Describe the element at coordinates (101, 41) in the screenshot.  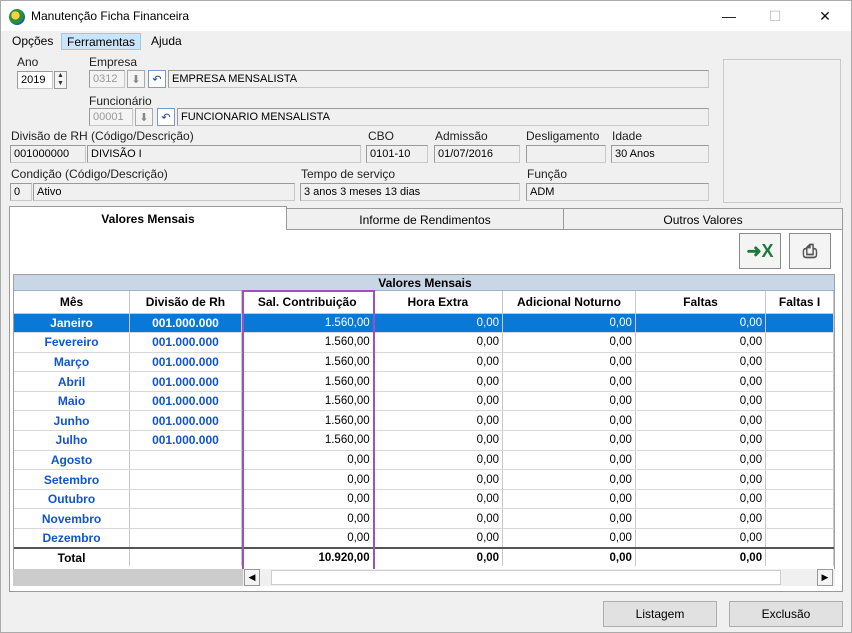
I see `menu-ferramentas: Ferramentas` at that location.